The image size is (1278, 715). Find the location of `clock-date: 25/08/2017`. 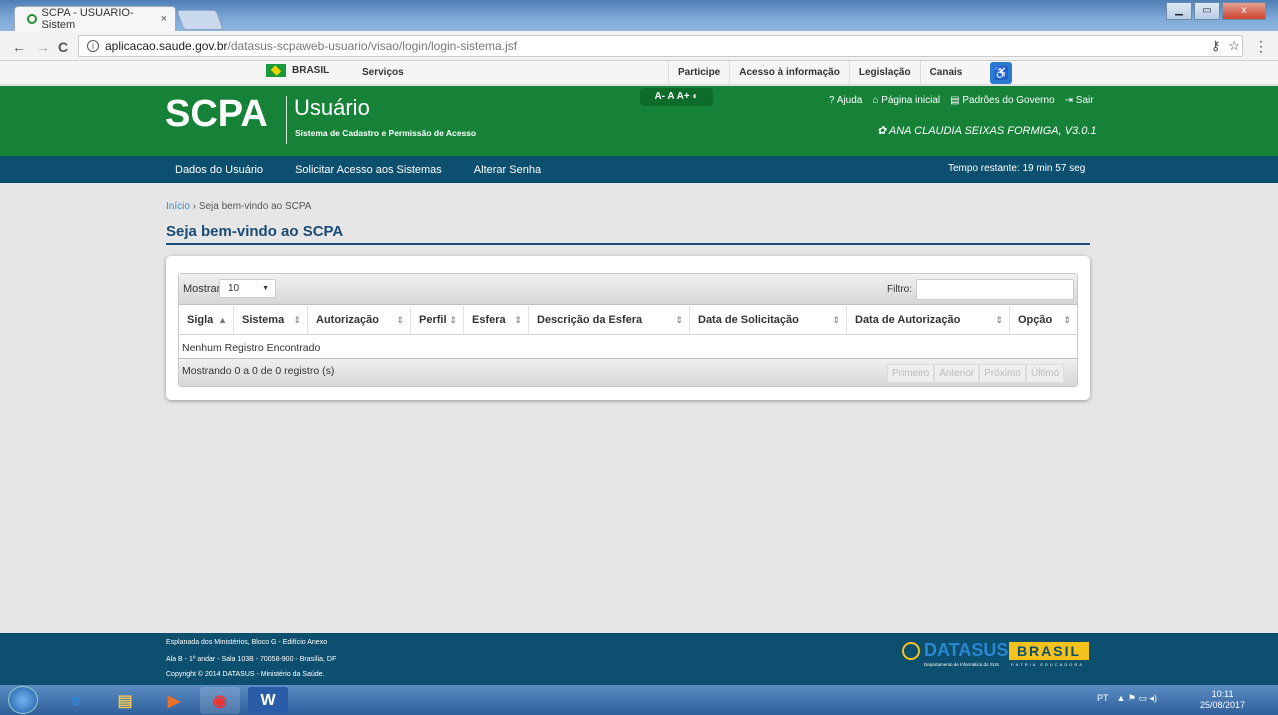

clock-date: 25/08/2017 is located at coordinates (1223, 705).